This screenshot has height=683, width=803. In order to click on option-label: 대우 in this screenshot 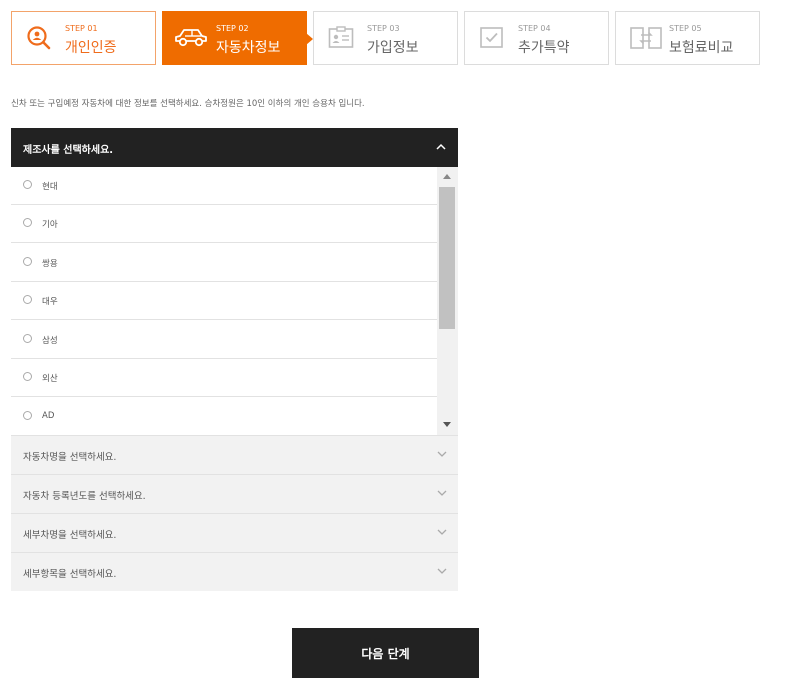, I will do `click(50, 302)`.